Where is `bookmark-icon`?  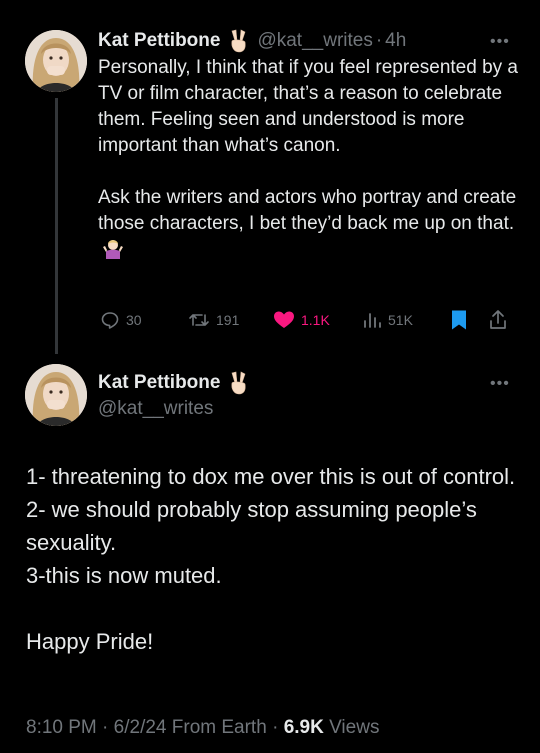
bookmark-icon is located at coordinates (459, 320).